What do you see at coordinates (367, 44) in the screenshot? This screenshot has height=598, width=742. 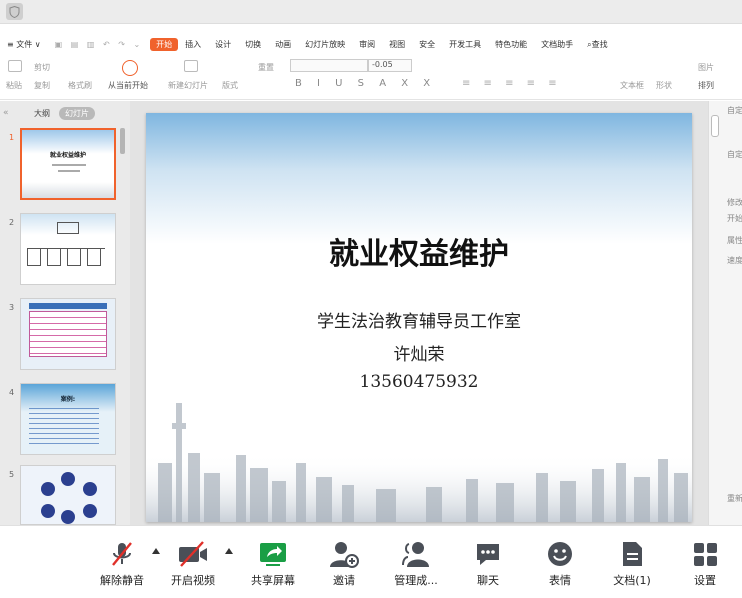 I see `tab-review: 审阅` at bounding box center [367, 44].